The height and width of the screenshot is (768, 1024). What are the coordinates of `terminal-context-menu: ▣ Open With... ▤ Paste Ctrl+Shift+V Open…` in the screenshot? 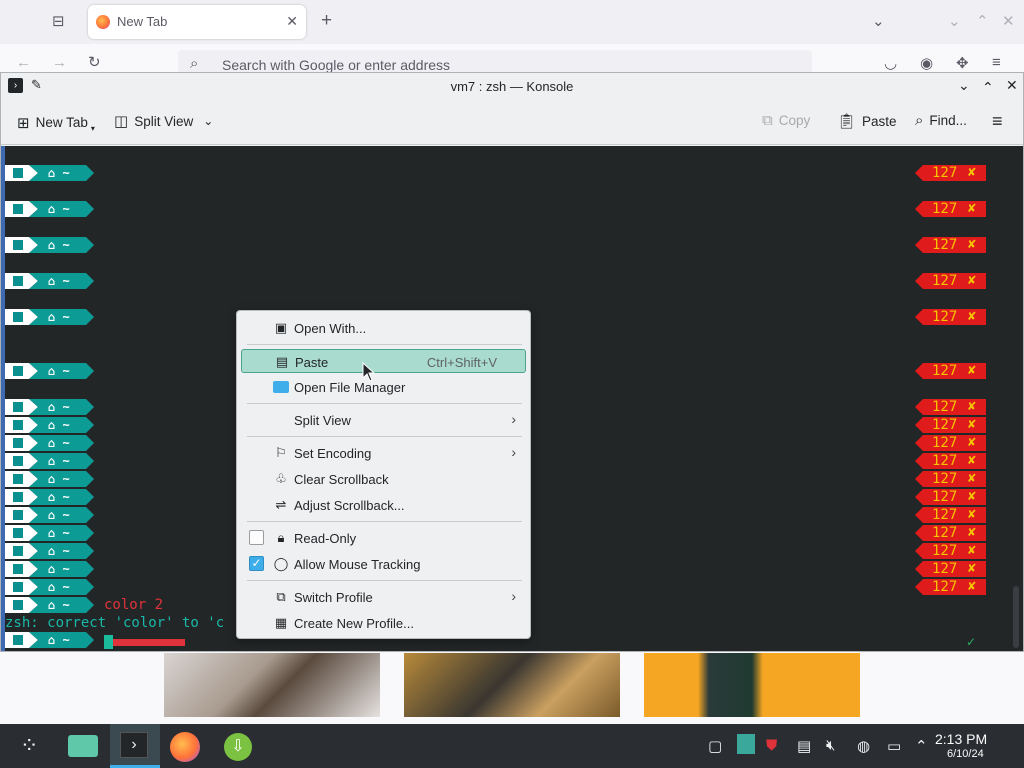 It's located at (383, 474).